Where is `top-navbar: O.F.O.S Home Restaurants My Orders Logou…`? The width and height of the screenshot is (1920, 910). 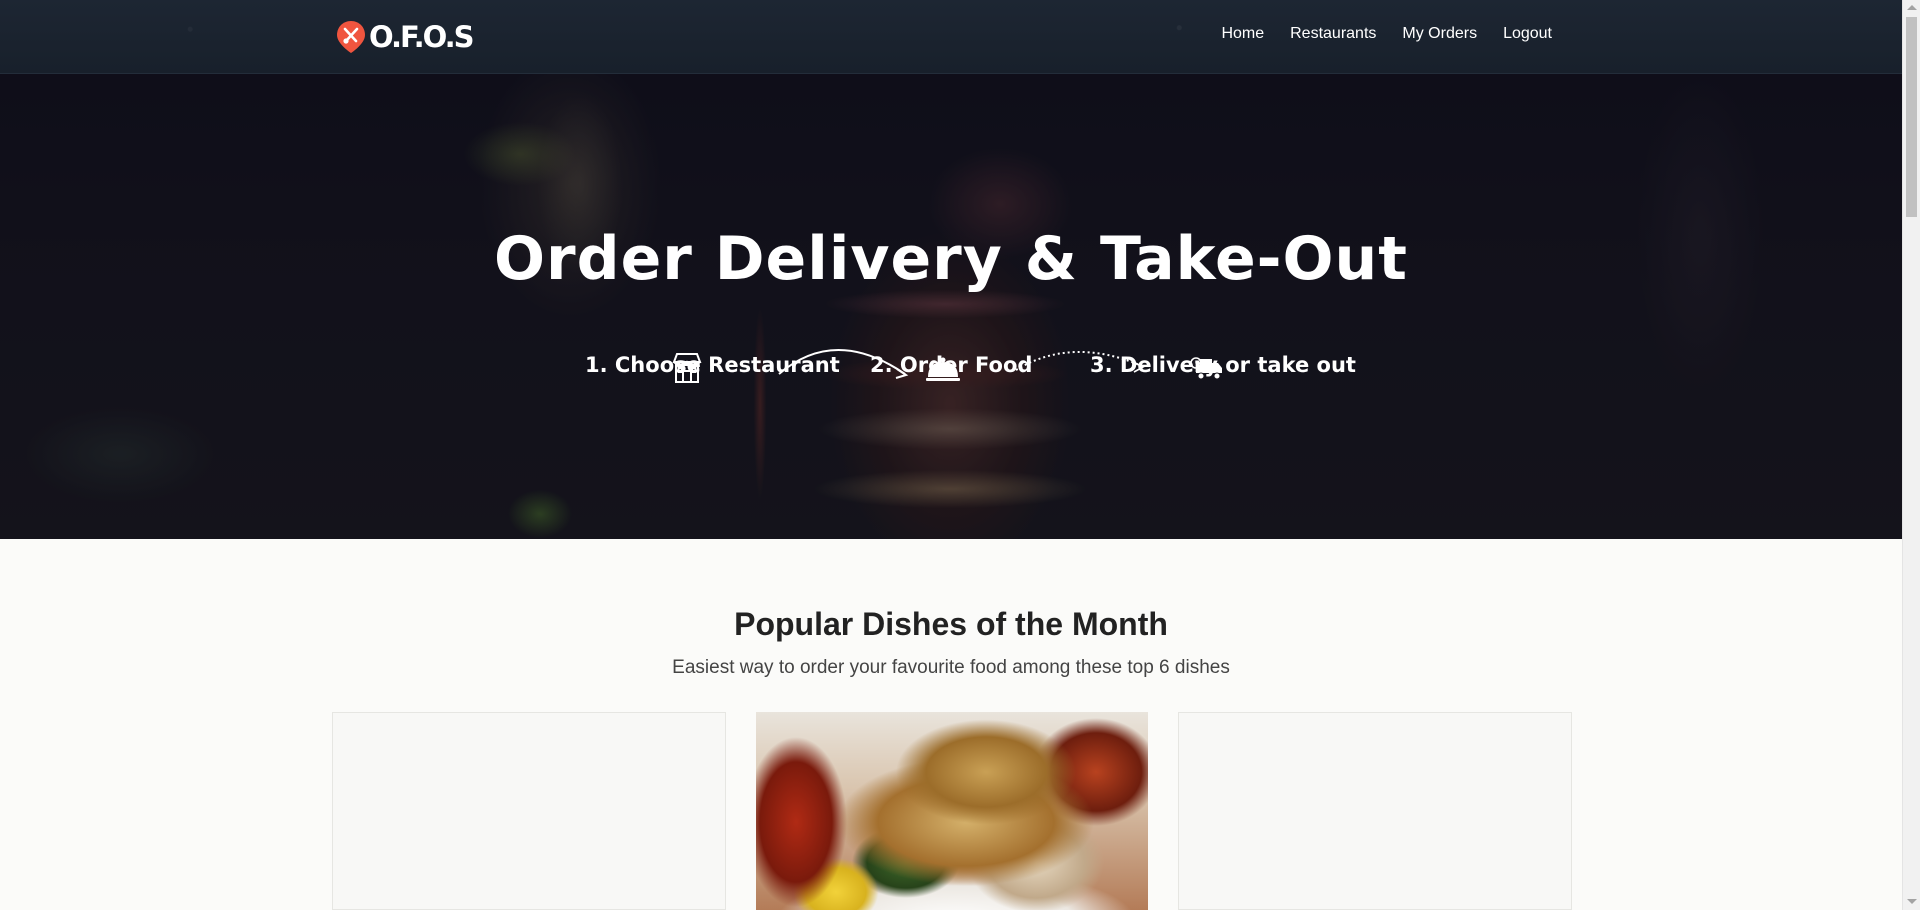 top-navbar: O.F.O.S Home Restaurants My Orders Logou… is located at coordinates (951, 37).